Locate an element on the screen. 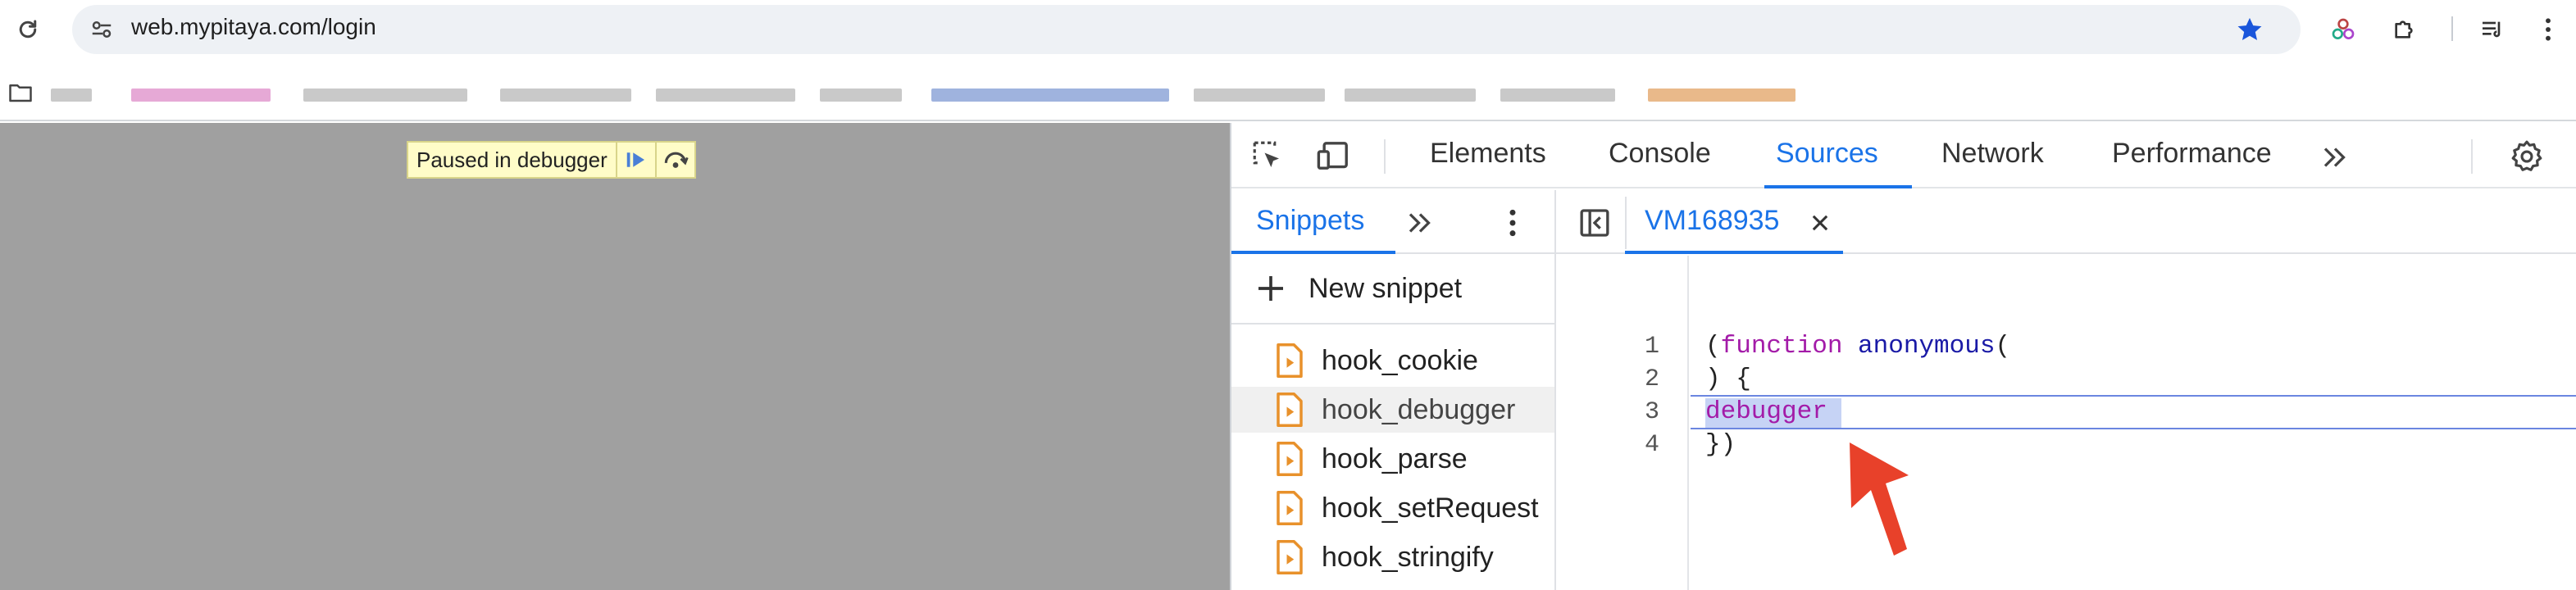 Image resolution: width=2576 pixels, height=590 pixels. tab-snippets: Snippets is located at coordinates (1310, 221).